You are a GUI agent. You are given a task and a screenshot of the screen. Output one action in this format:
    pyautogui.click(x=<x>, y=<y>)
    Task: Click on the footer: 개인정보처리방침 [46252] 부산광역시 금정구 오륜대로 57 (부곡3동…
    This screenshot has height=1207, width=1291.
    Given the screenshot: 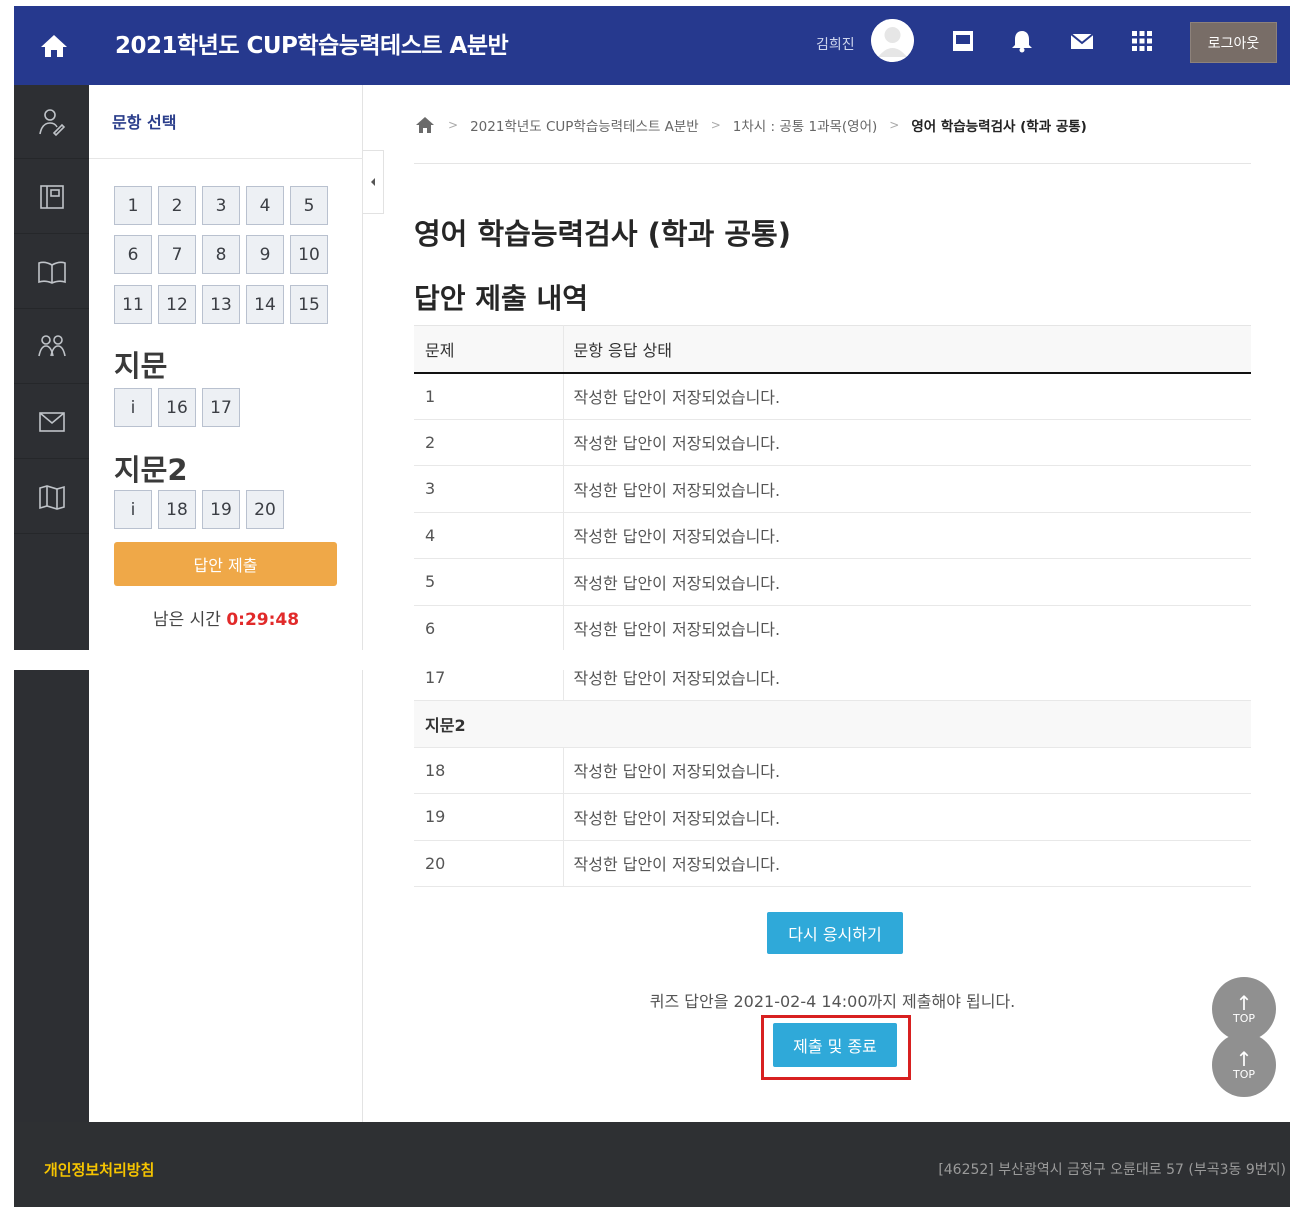 What is the action you would take?
    pyautogui.click(x=652, y=1164)
    